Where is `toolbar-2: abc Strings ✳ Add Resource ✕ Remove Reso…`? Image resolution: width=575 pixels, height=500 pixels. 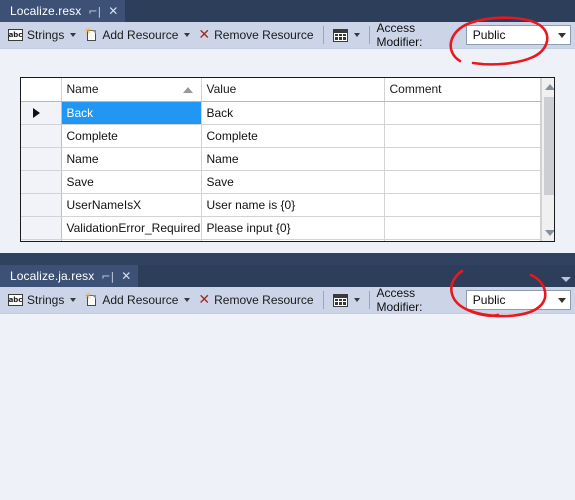 toolbar-2: abc Strings ✳ Add Resource ✕ Remove Reso… is located at coordinates (287, 300).